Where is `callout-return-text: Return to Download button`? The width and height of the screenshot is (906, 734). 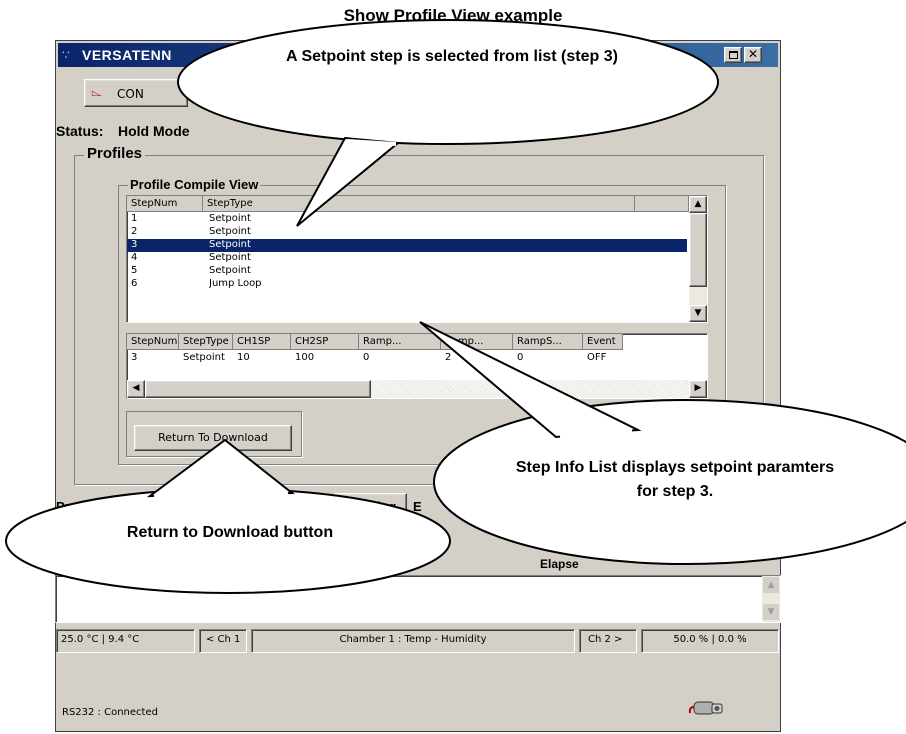
callout-return-text: Return to Download button is located at coordinates (230, 532).